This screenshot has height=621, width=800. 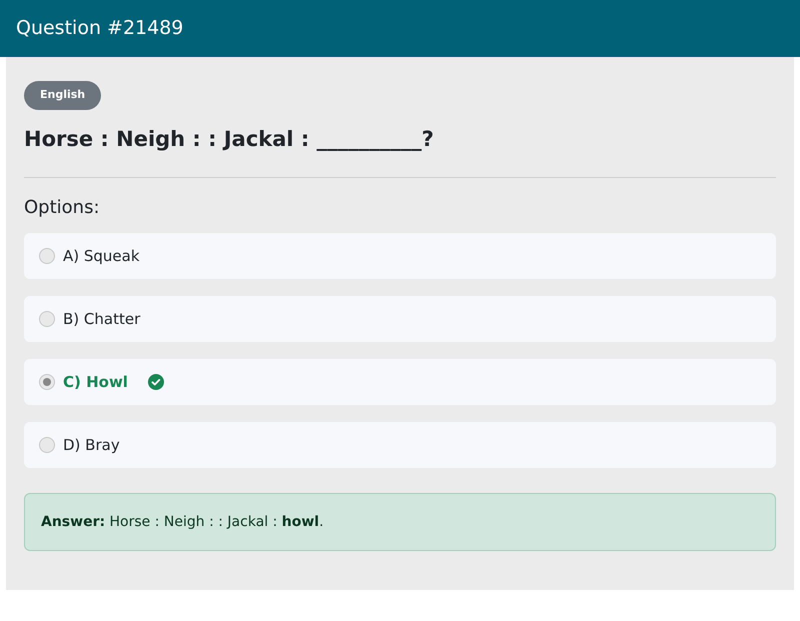 What do you see at coordinates (400, 382) in the screenshot?
I see `option-row: C) Howl` at bounding box center [400, 382].